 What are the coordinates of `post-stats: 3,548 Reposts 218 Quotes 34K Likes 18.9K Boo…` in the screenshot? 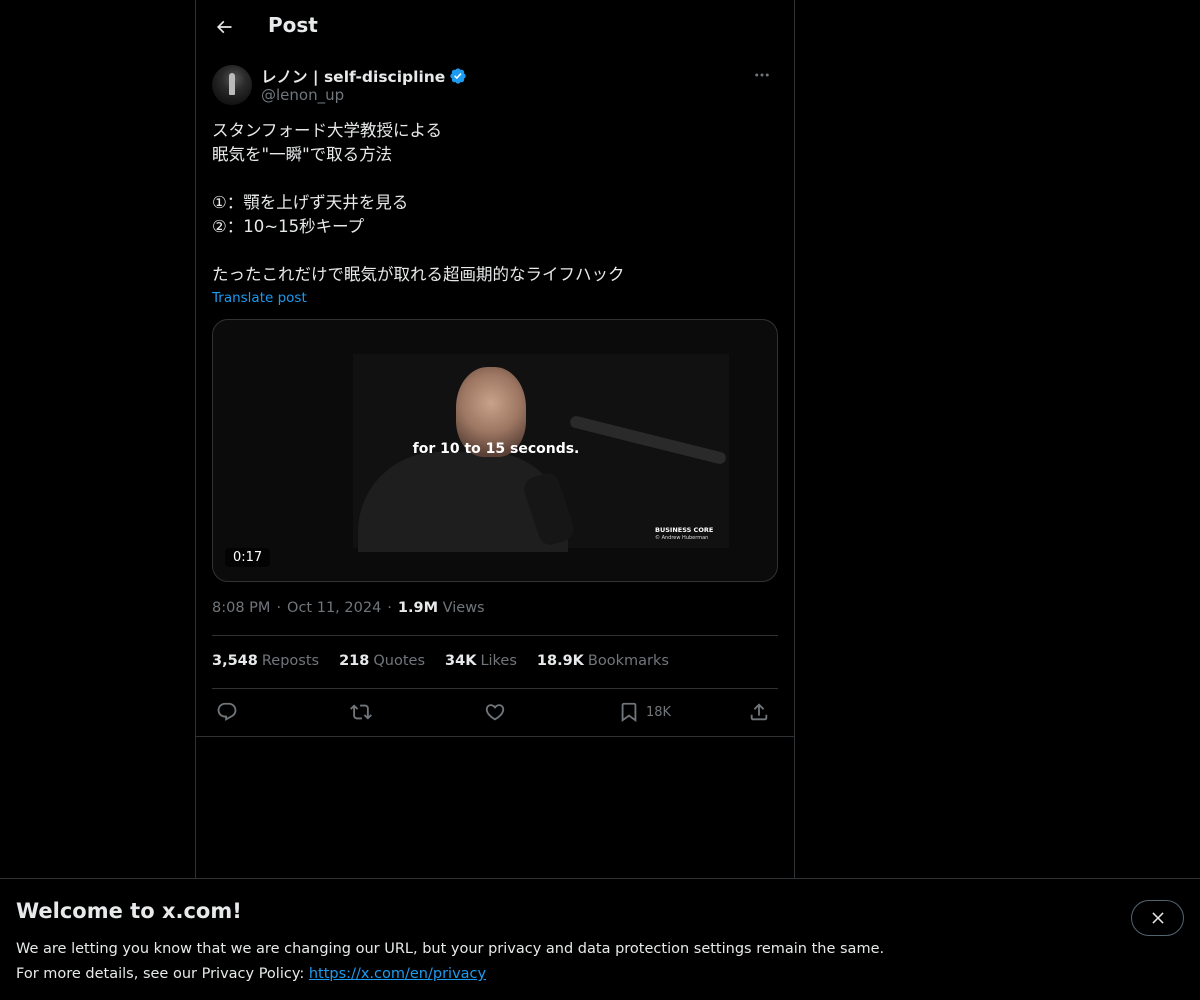 It's located at (440, 661).